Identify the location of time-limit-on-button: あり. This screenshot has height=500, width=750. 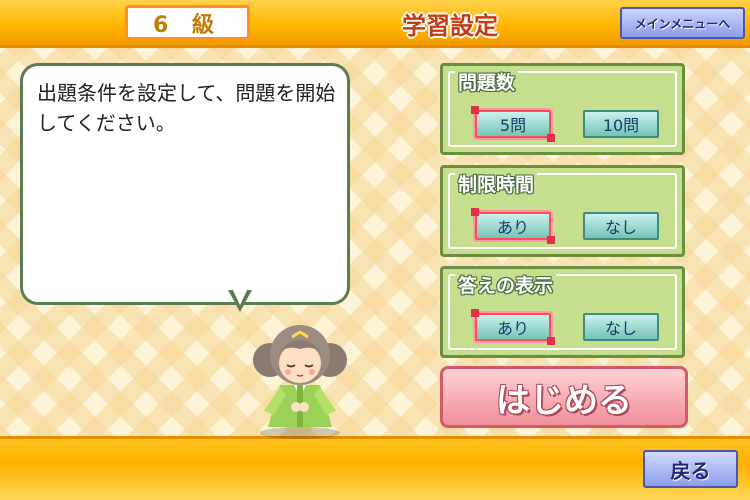
(513, 226).